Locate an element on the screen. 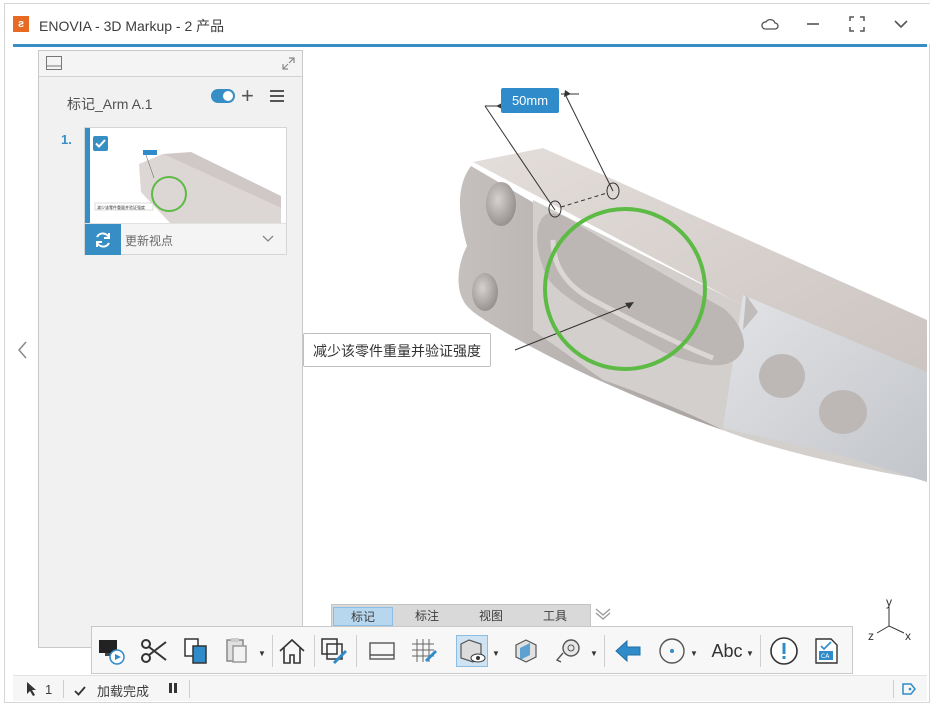 The image size is (934, 706). text-style-dropdown-arrow: ▼ is located at coordinates (750, 653).